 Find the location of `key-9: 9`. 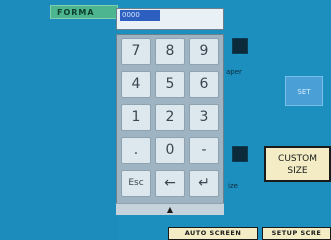

key-9: 9 is located at coordinates (204, 51).